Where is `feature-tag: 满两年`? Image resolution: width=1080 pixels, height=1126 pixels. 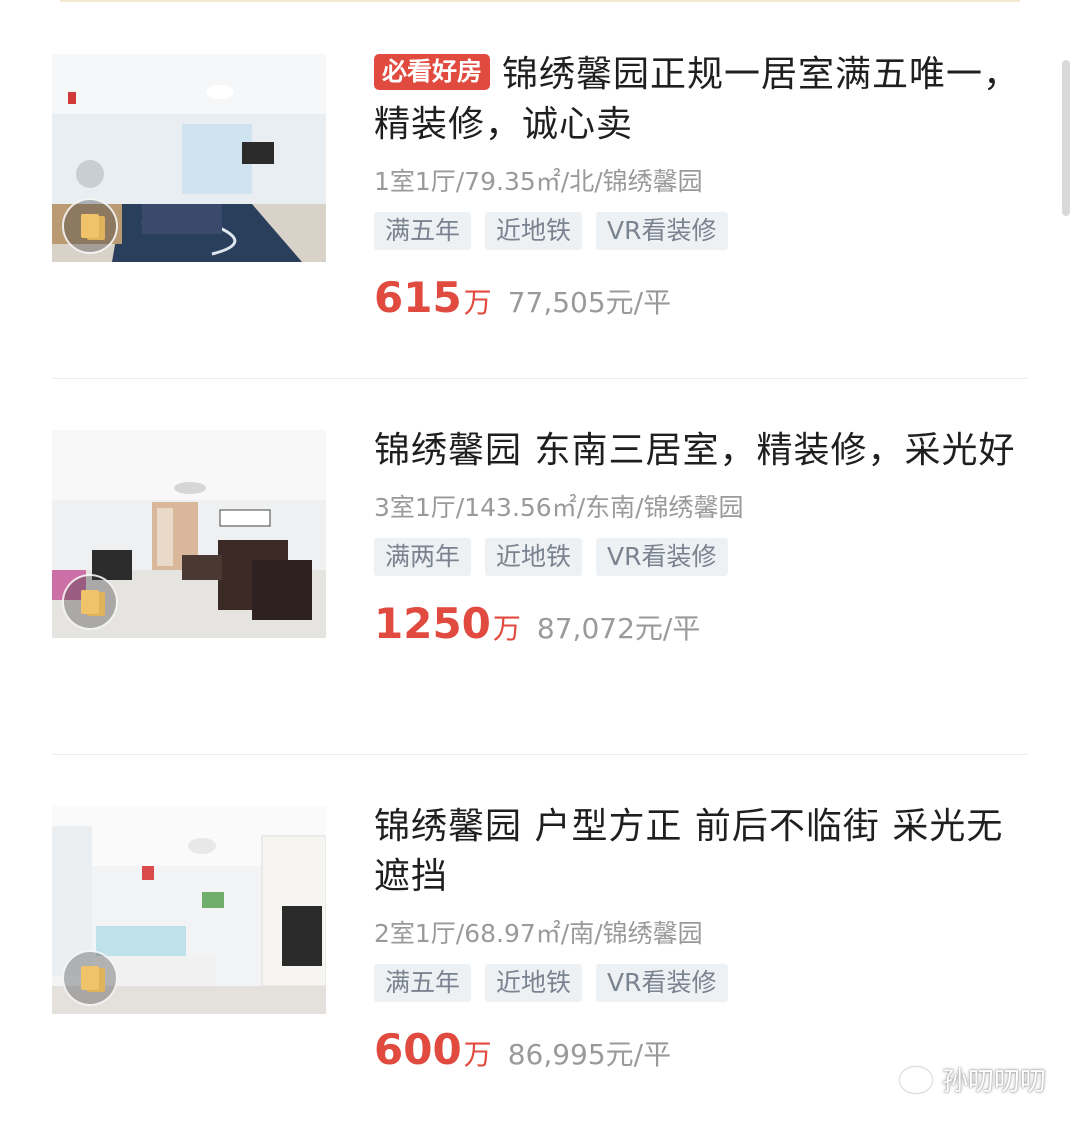 feature-tag: 满两年 is located at coordinates (423, 557).